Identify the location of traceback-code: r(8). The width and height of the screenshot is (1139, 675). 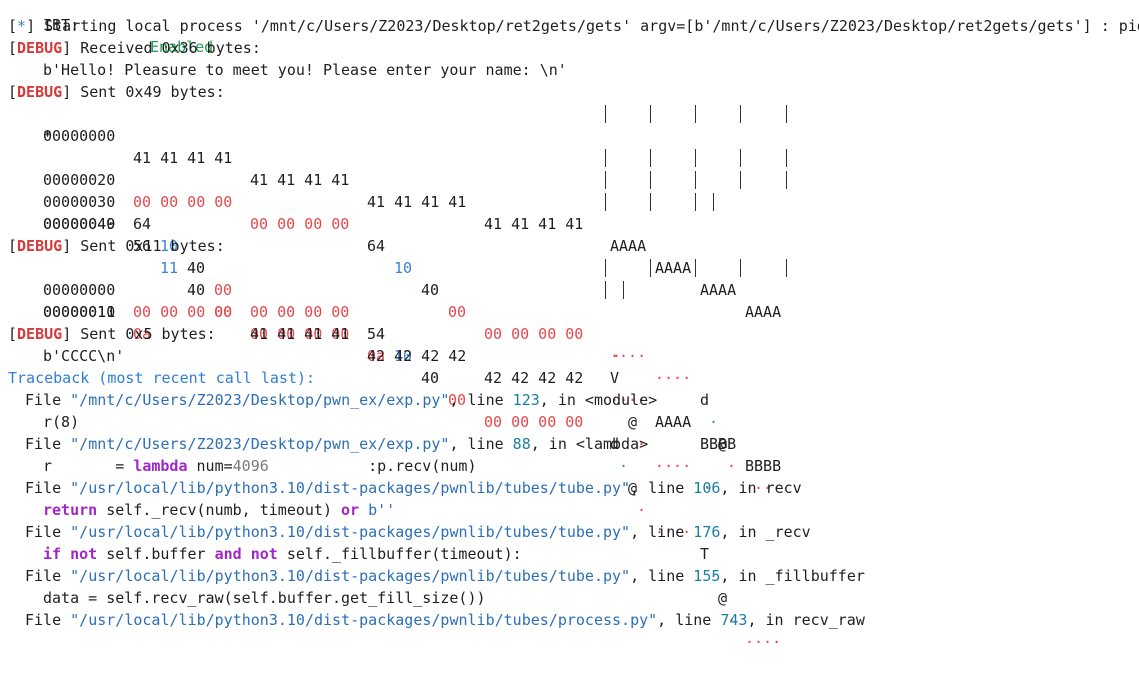
(61, 422).